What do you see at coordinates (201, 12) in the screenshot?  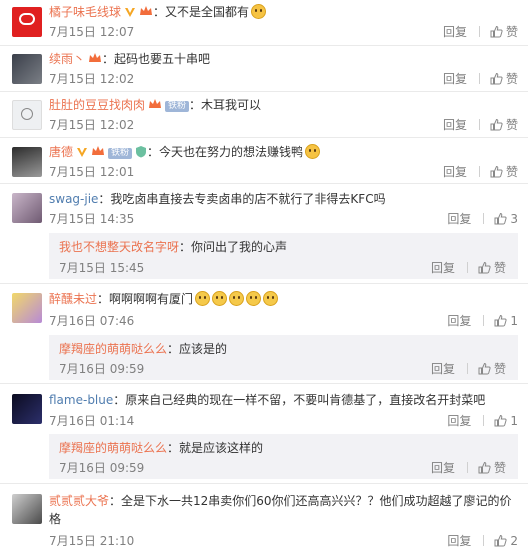 I see `comment-text: ：又不是全国都有` at bounding box center [201, 12].